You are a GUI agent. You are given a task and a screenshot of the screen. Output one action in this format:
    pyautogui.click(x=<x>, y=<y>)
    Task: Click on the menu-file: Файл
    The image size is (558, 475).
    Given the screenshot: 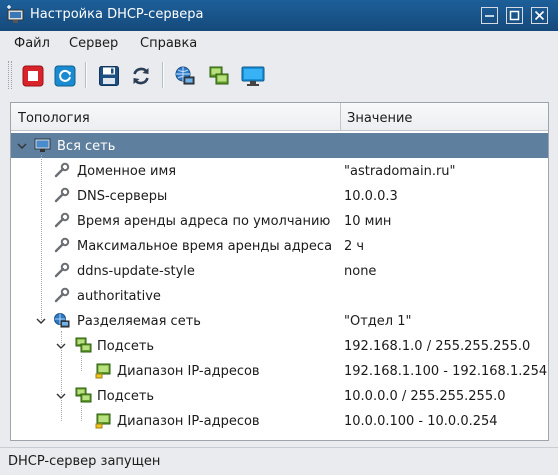 What is the action you would take?
    pyautogui.click(x=32, y=43)
    